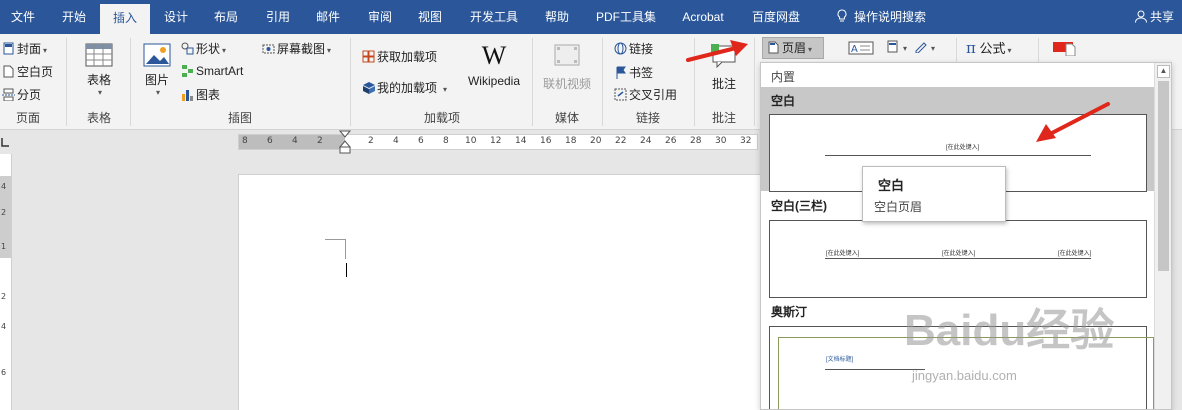  What do you see at coordinates (641, 73) in the screenshot?
I see `bookmark-label: 书签` at bounding box center [641, 73].